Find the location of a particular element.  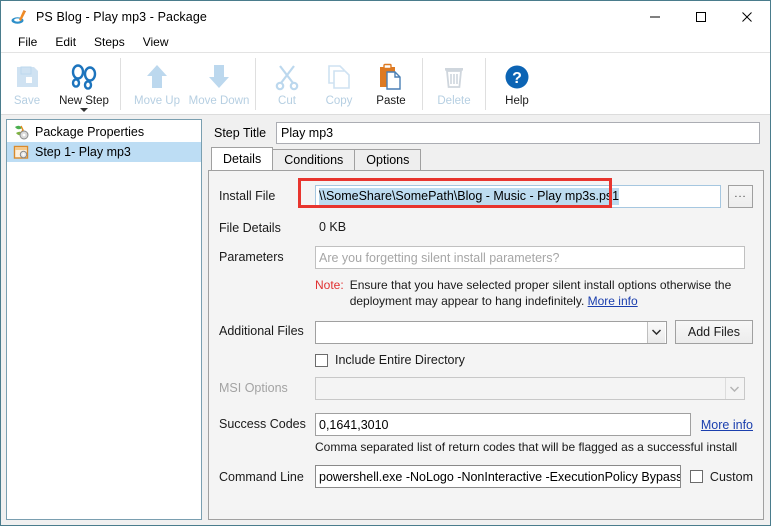

maximize-button is located at coordinates (701, 16).